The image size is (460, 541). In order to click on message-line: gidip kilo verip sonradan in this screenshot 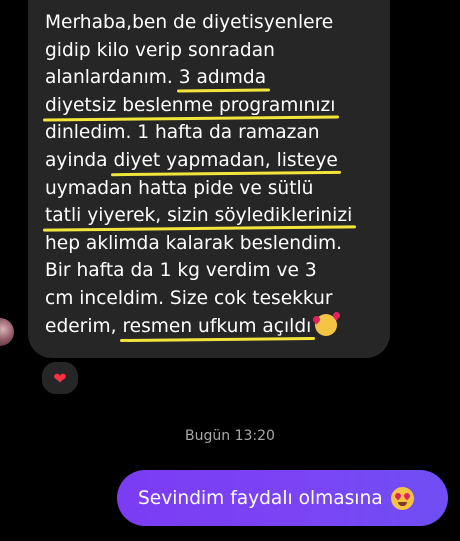, I will do `click(211, 51)`.